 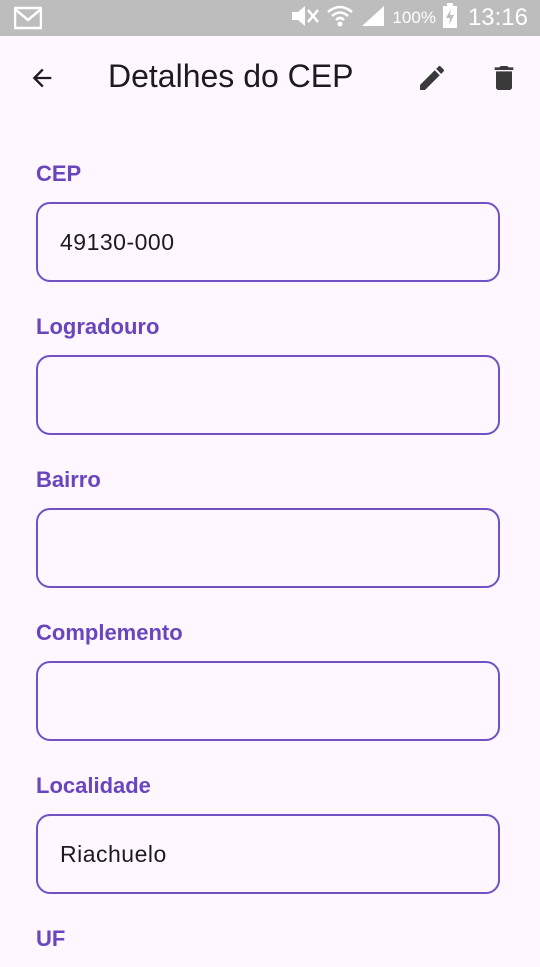 I want to click on app-bar: Detalhes do CEP, so click(x=270, y=78).